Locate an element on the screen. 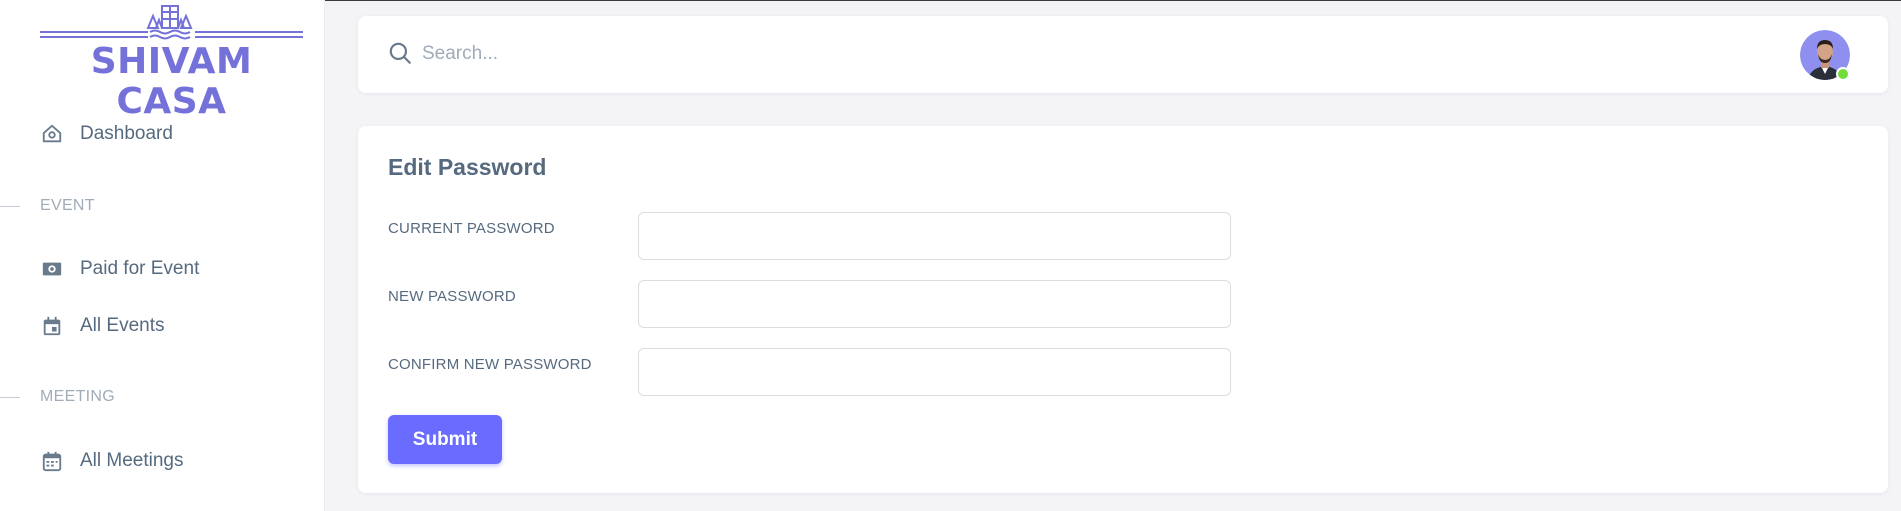  money-icon is located at coordinates (52, 269).